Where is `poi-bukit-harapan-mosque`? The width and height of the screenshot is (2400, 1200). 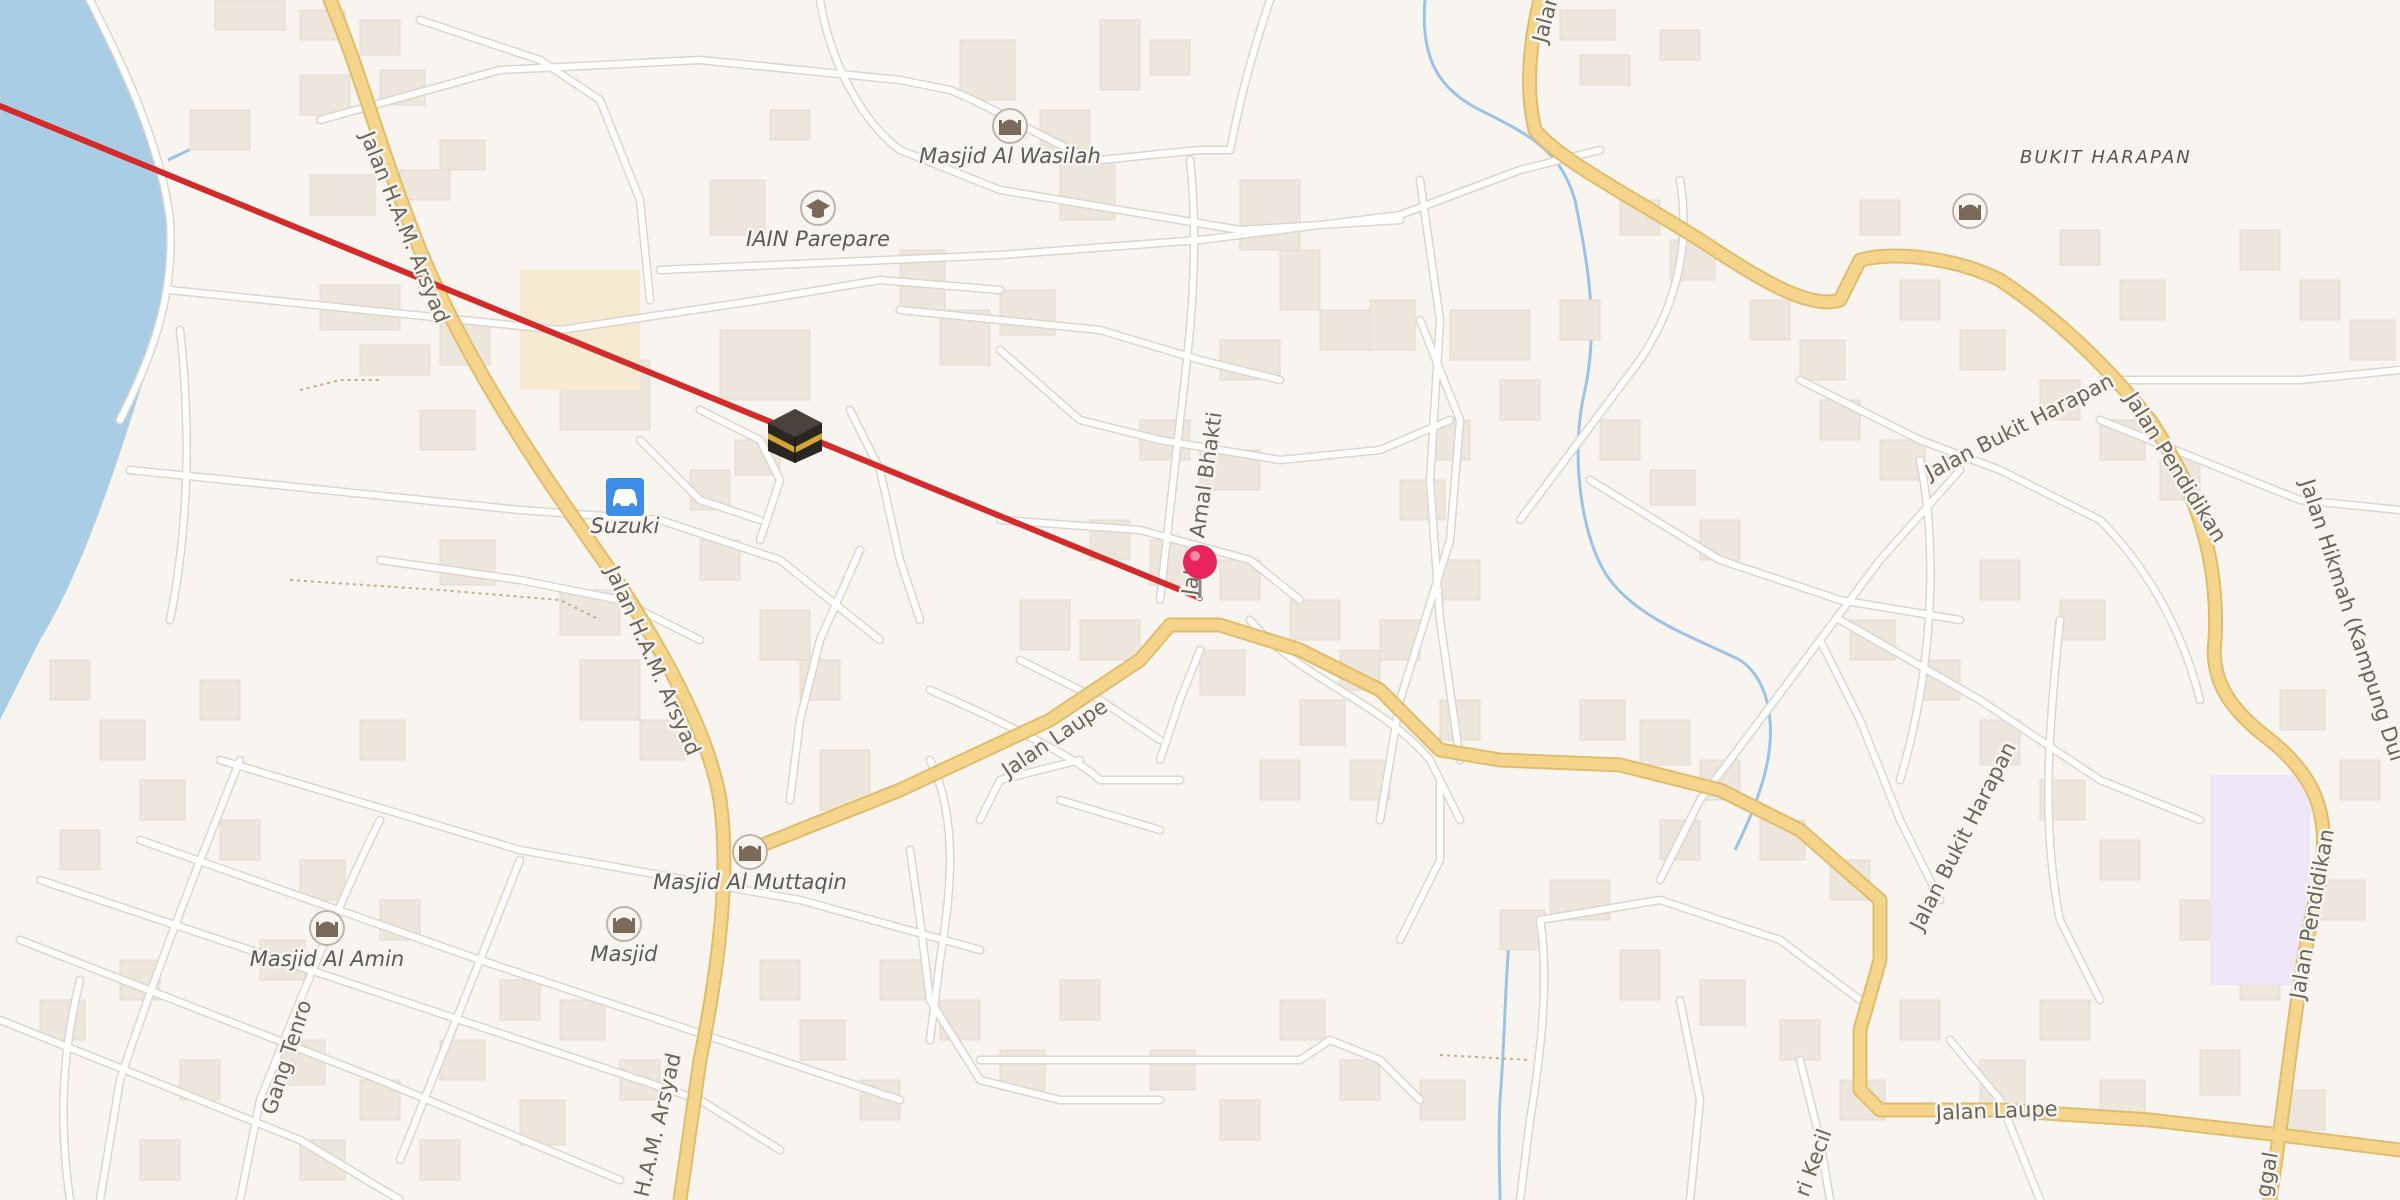
poi-bukit-harapan-mosque is located at coordinates (1970, 211).